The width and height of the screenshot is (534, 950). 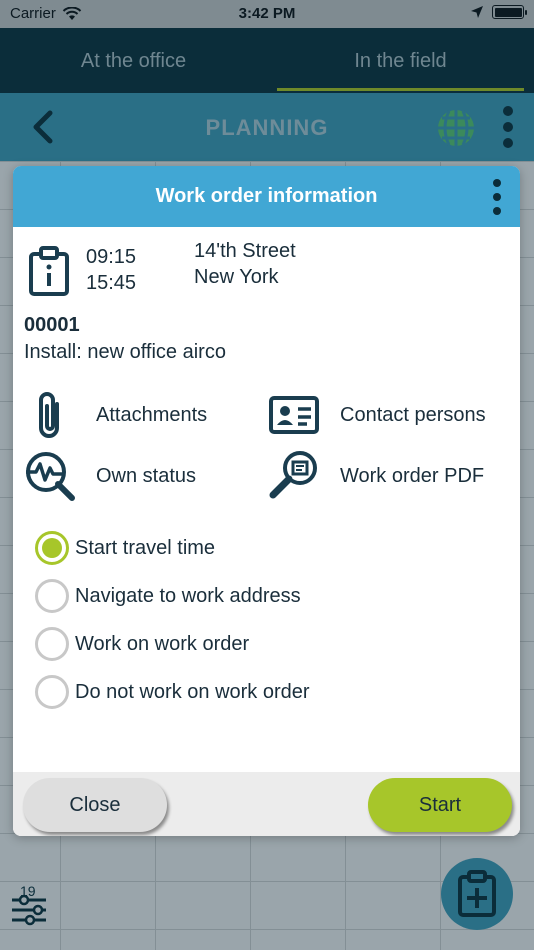 What do you see at coordinates (192, 691) in the screenshot?
I see `option-label: Do not work on work order` at bounding box center [192, 691].